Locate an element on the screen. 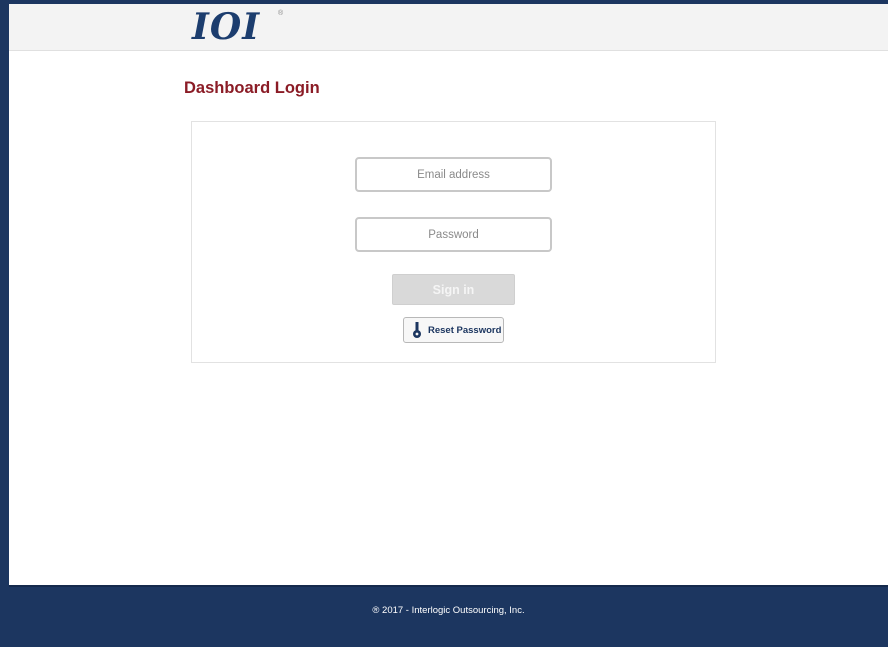  email-field is located at coordinates (453, 174).